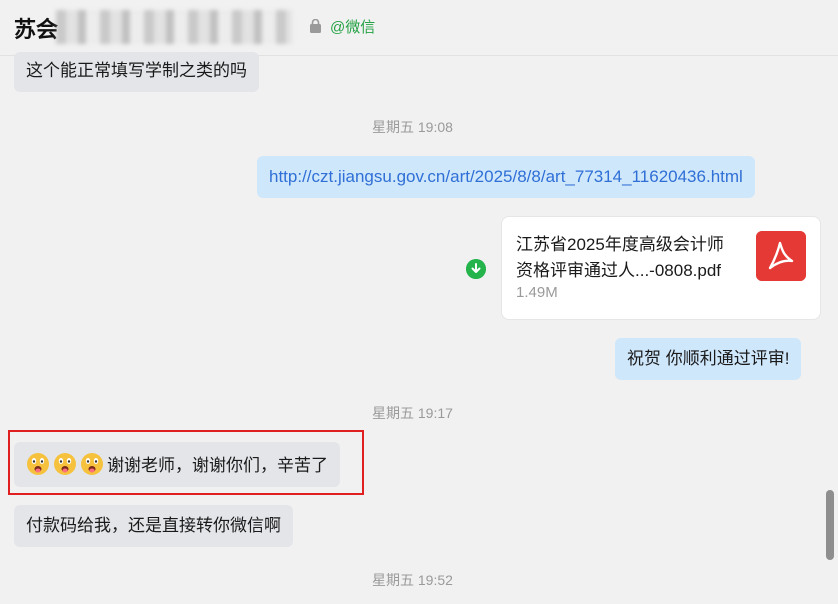 The width and height of the screenshot is (838, 604). I want to click on message-bubble-outgoing: 祝贺 你顺利通过评审!, so click(708, 359).